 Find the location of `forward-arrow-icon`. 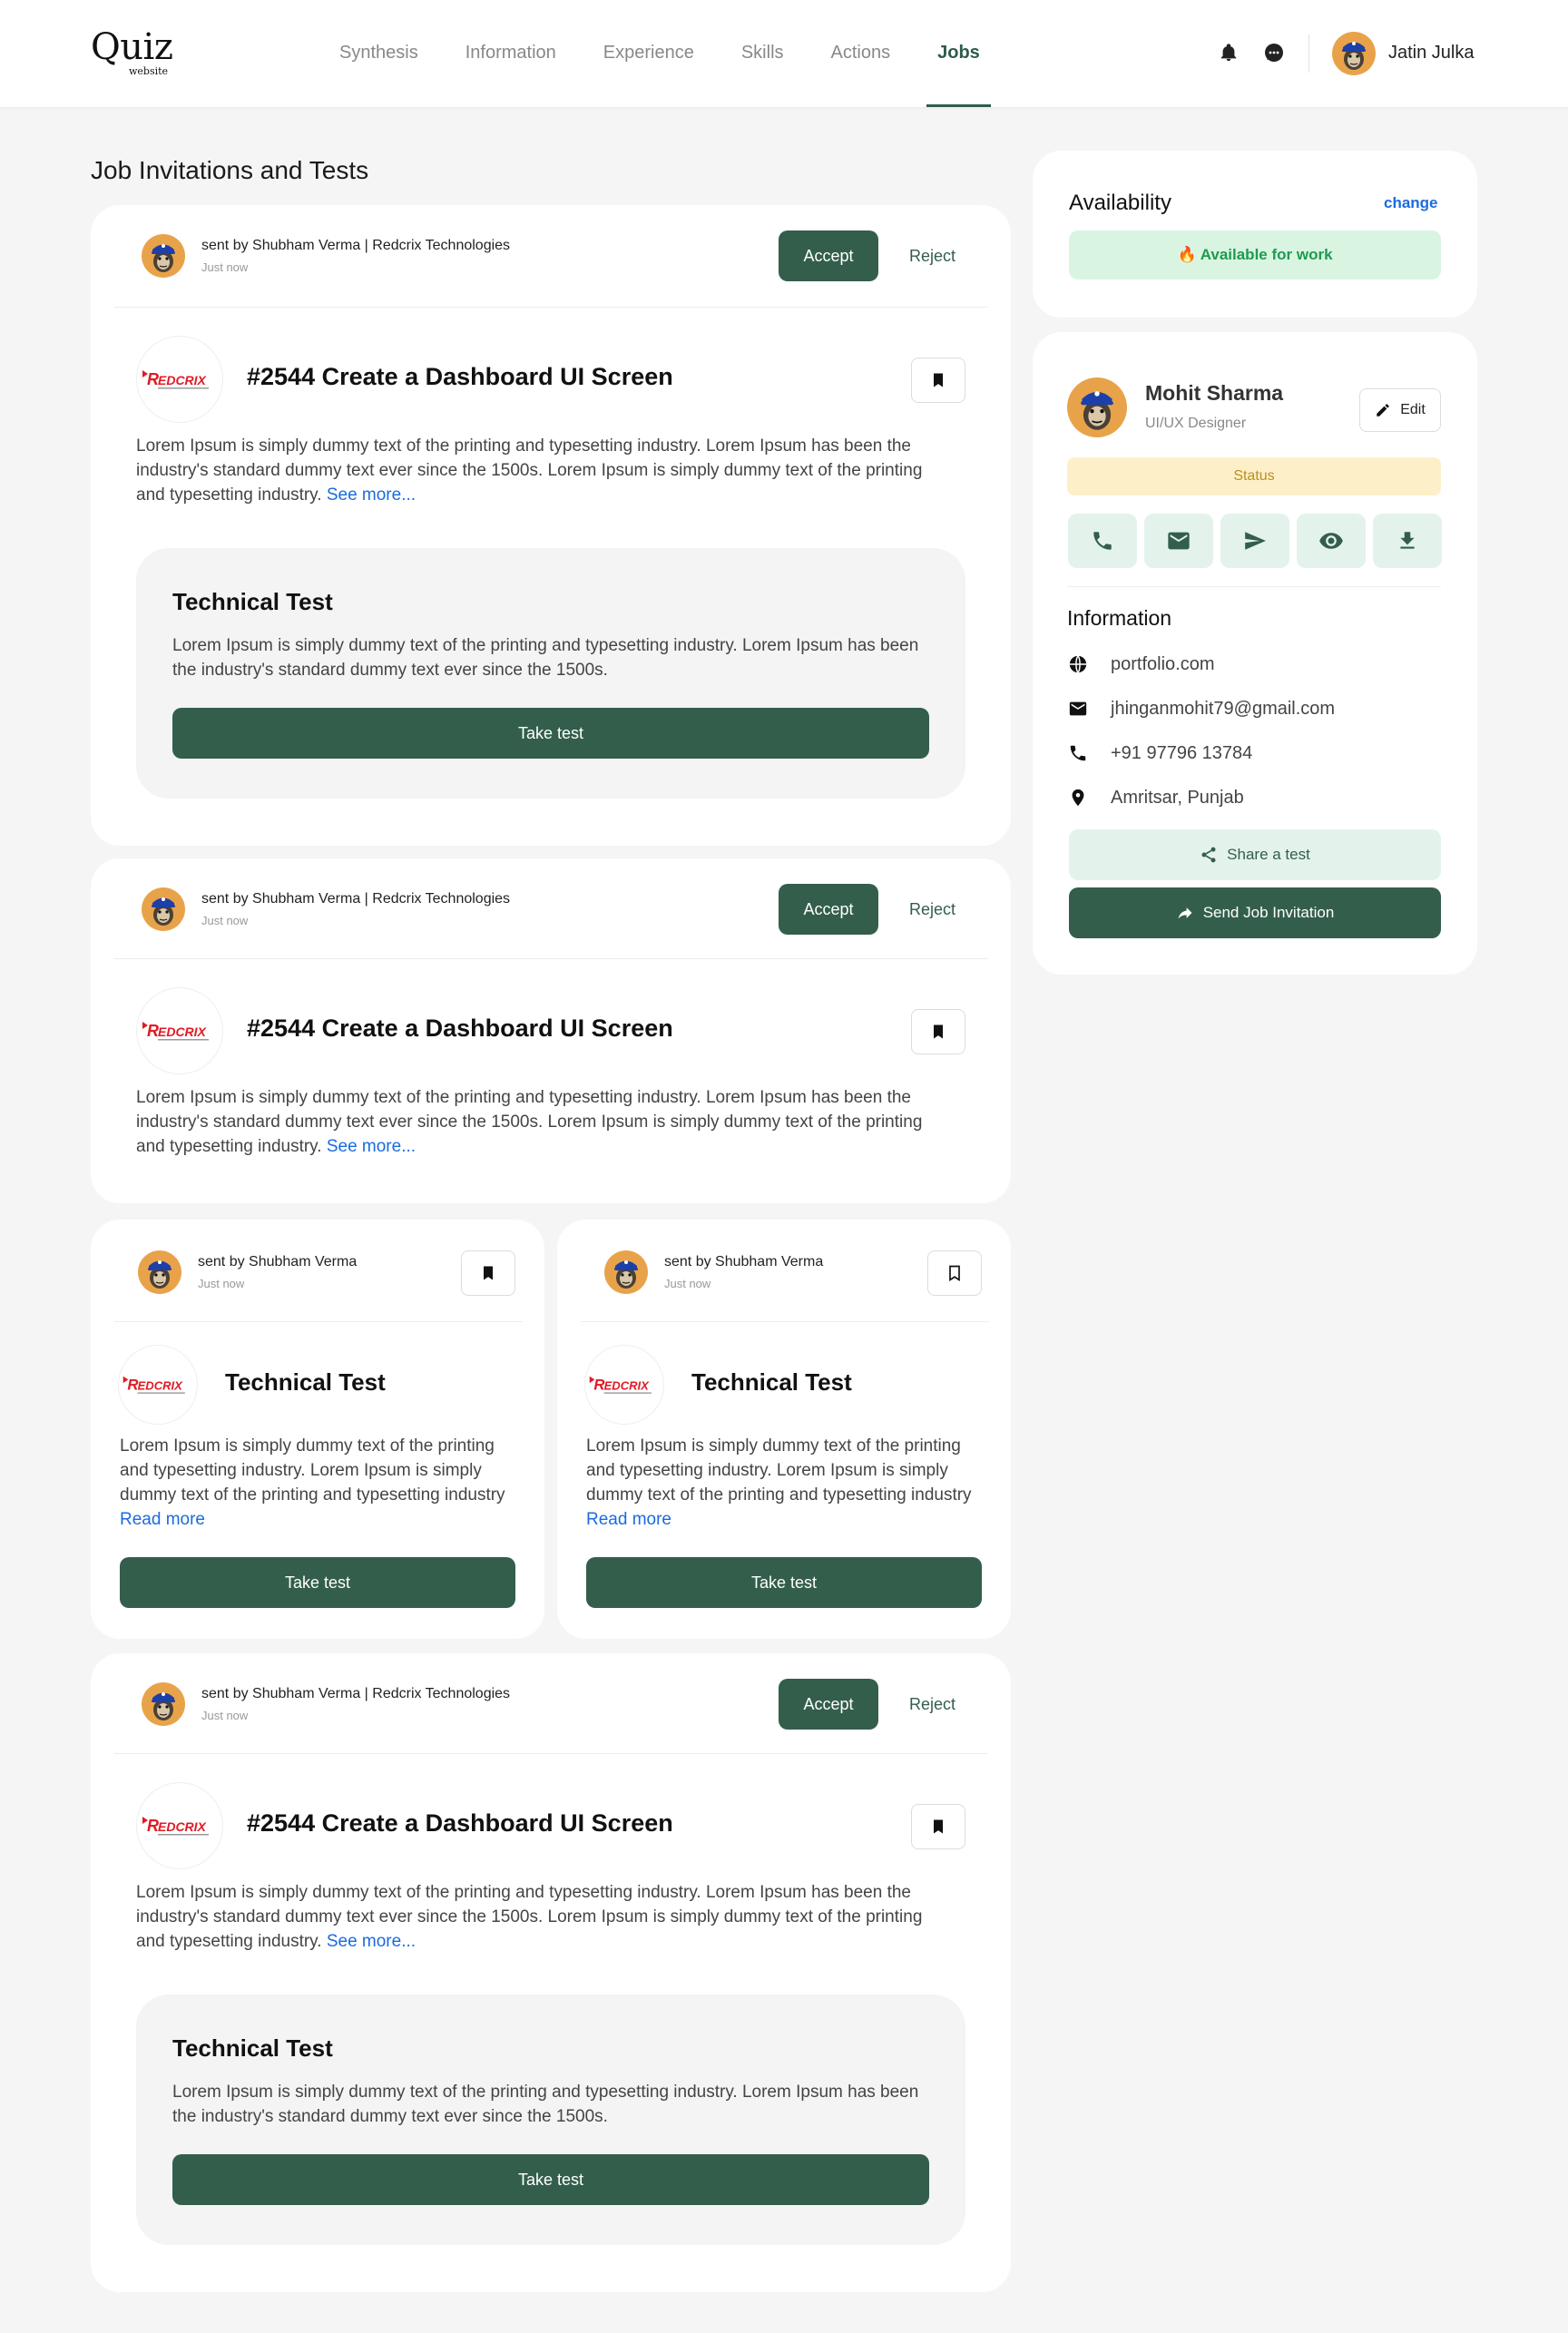

forward-arrow-icon is located at coordinates (1185, 913).